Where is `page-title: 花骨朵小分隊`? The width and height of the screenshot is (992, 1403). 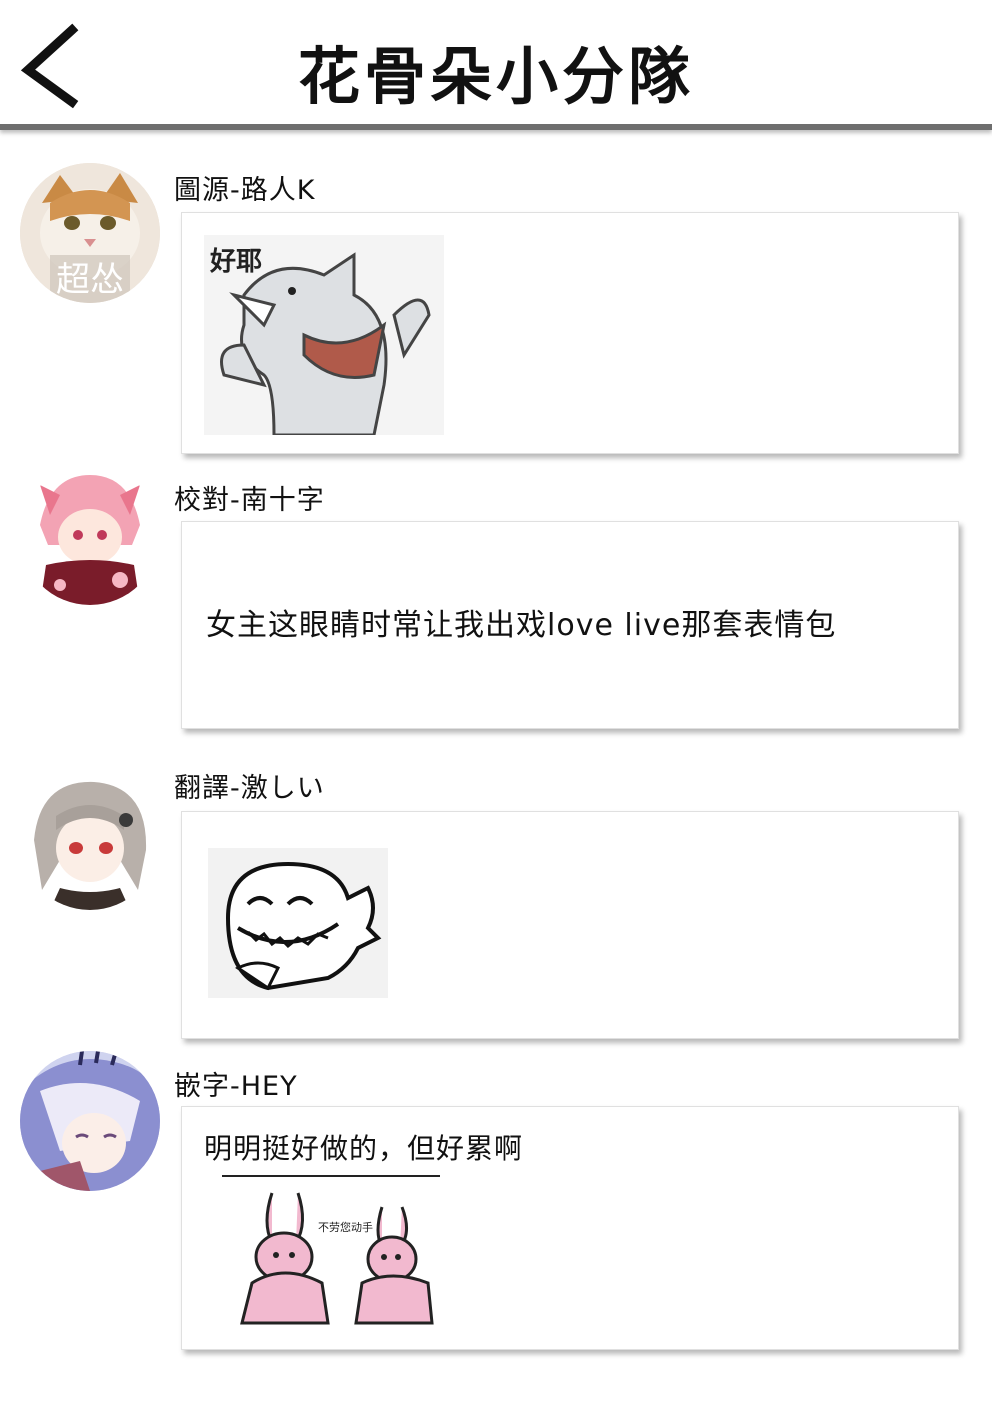 page-title: 花骨朵小分隊 is located at coordinates (495, 76).